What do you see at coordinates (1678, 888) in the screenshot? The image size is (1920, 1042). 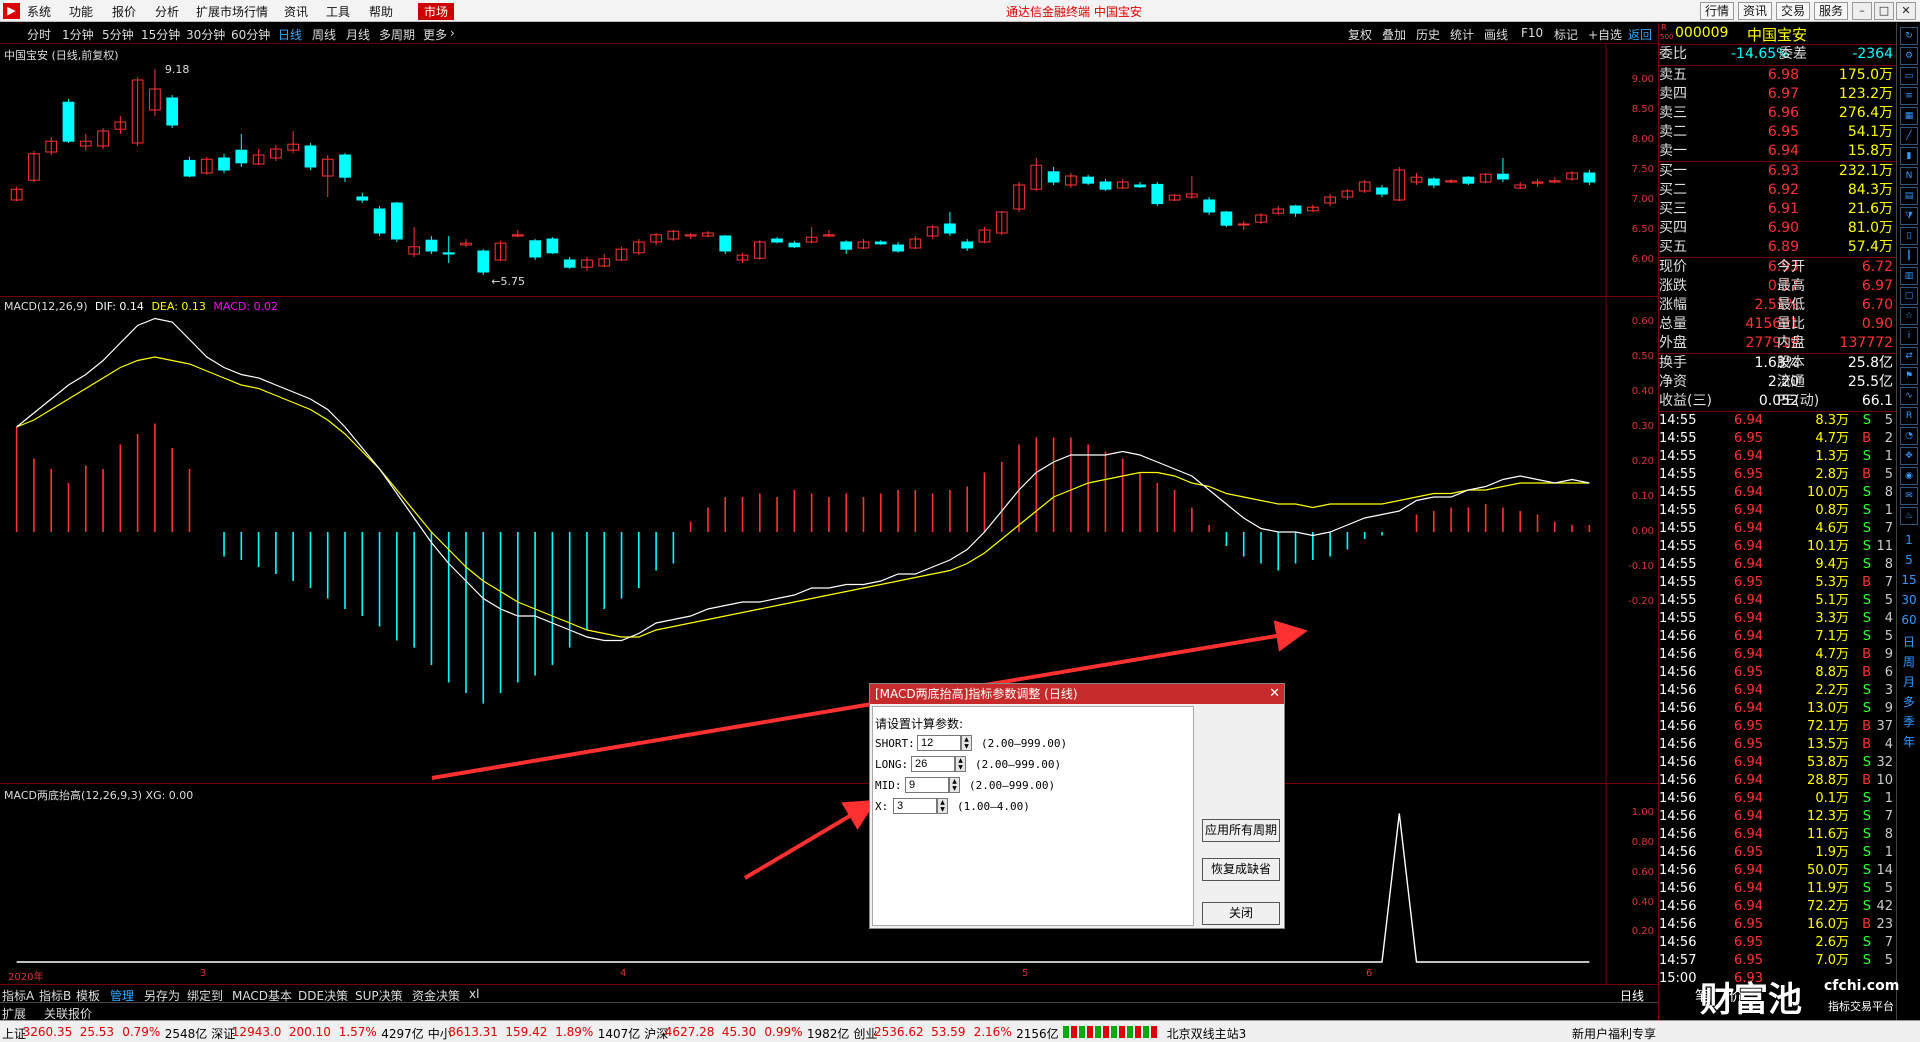 I see `tick-time: 14:56` at bounding box center [1678, 888].